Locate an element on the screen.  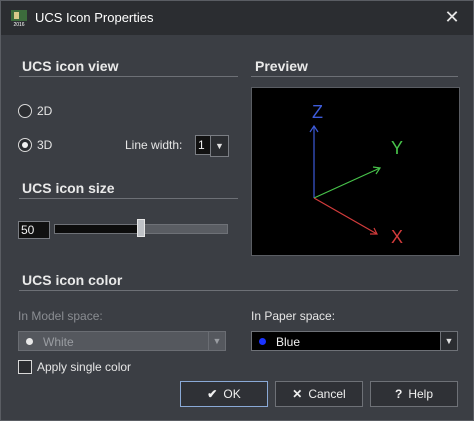
preview-divider is located at coordinates (354, 76).